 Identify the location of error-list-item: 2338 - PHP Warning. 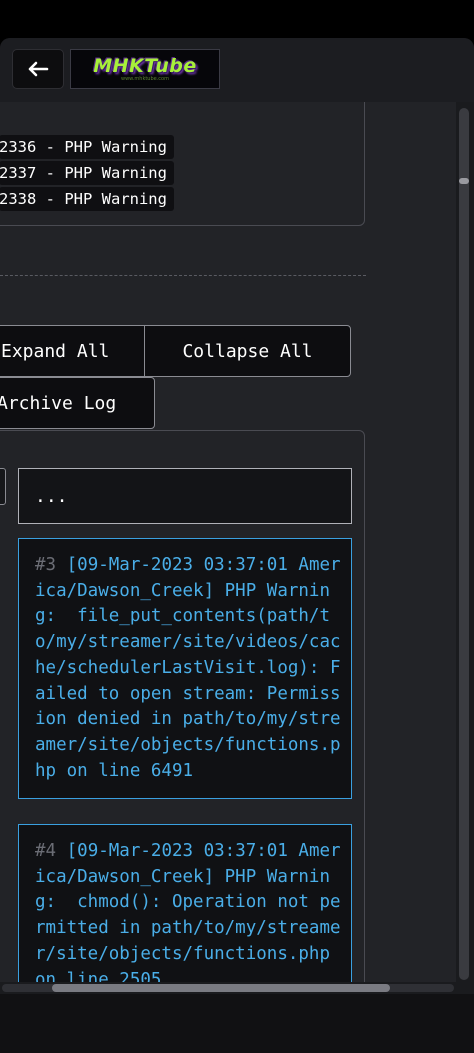
(87, 199).